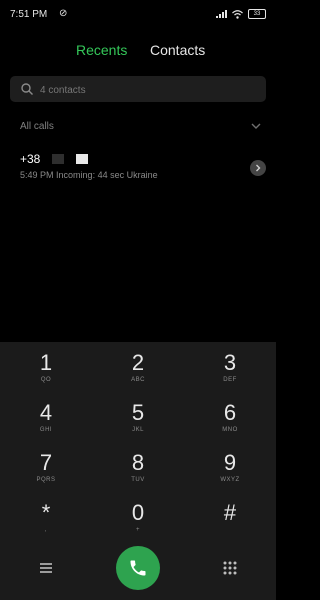 This screenshot has width=320, height=600. Describe the element at coordinates (138, 362) in the screenshot. I see `key-digit: 2` at that location.